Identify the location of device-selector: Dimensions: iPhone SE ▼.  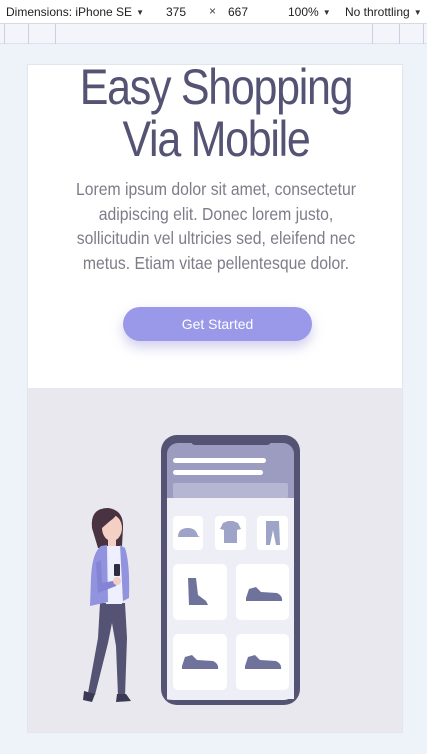
(75, 12).